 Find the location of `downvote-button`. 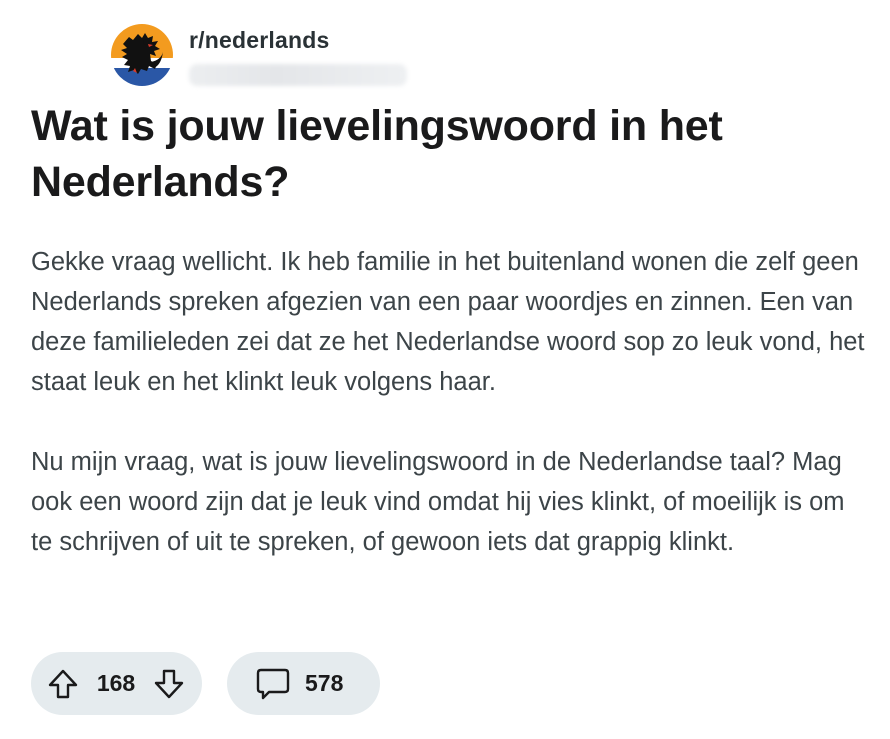

downvote-button is located at coordinates (169, 684).